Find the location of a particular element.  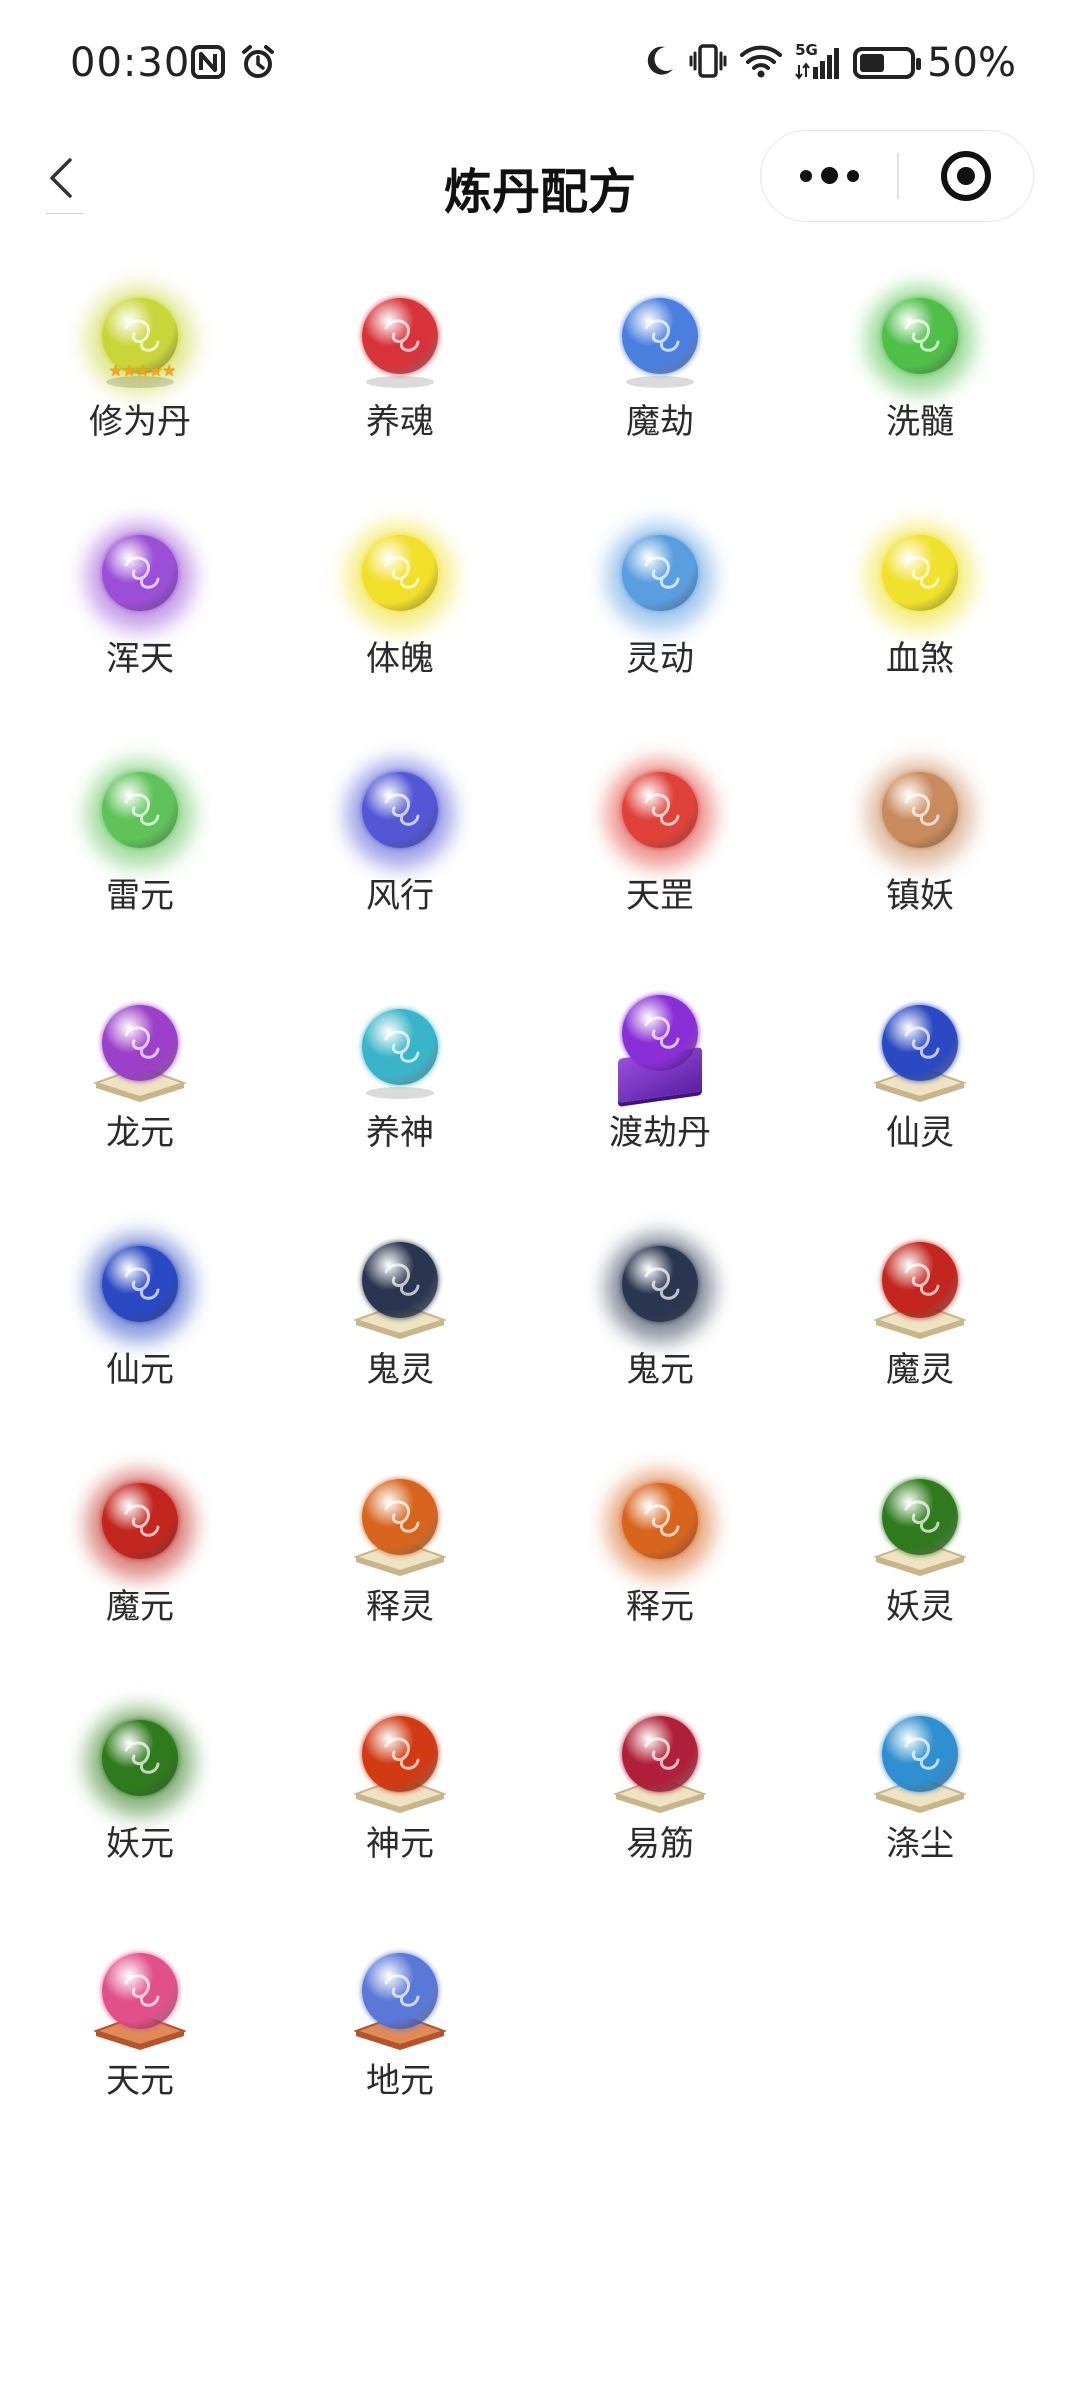

recipe-item: 龙元 is located at coordinates (140, 1079).